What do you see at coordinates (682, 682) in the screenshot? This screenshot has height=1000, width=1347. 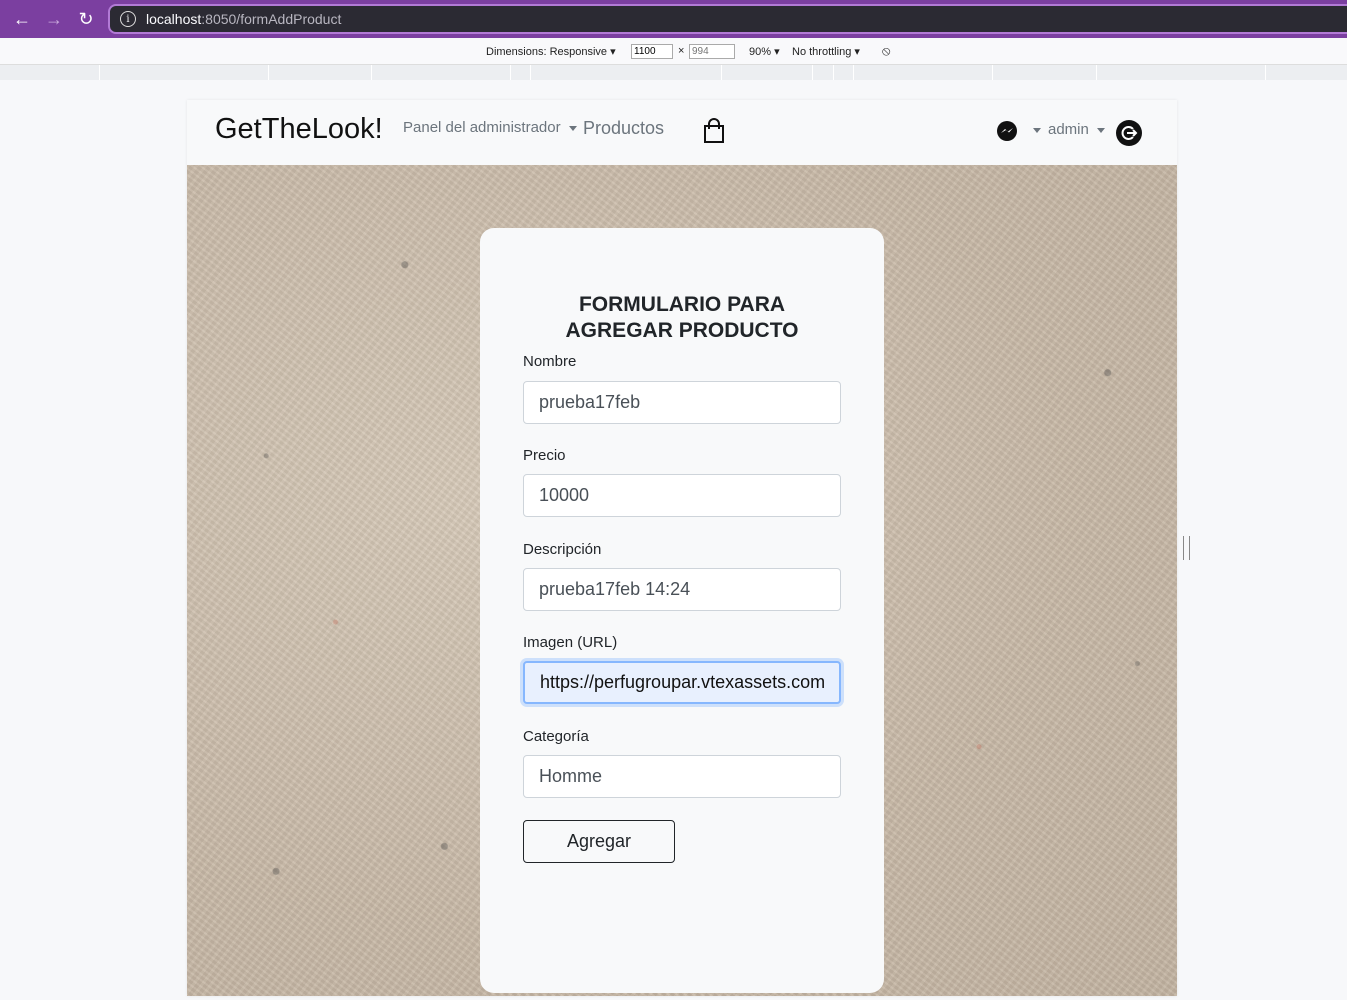 I see `image-url-input` at bounding box center [682, 682].